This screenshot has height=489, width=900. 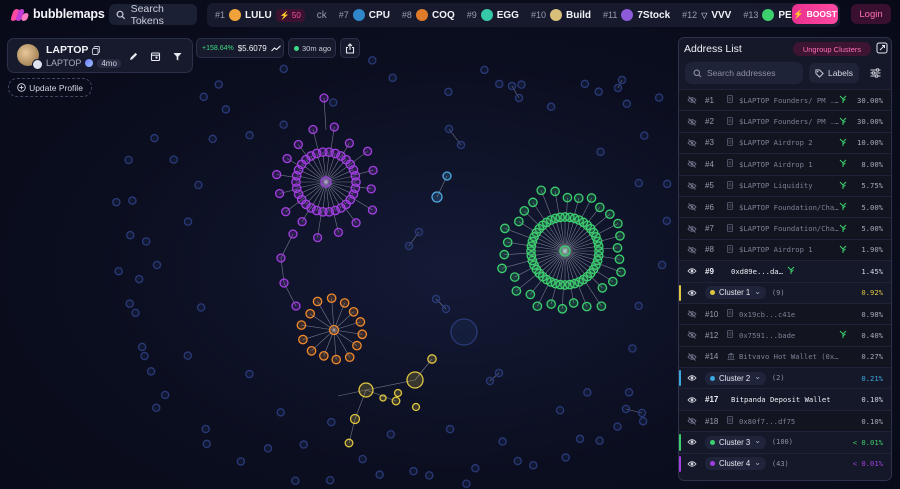 What do you see at coordinates (320, 15) in the screenshot?
I see `ticker-item: ck` at bounding box center [320, 15].